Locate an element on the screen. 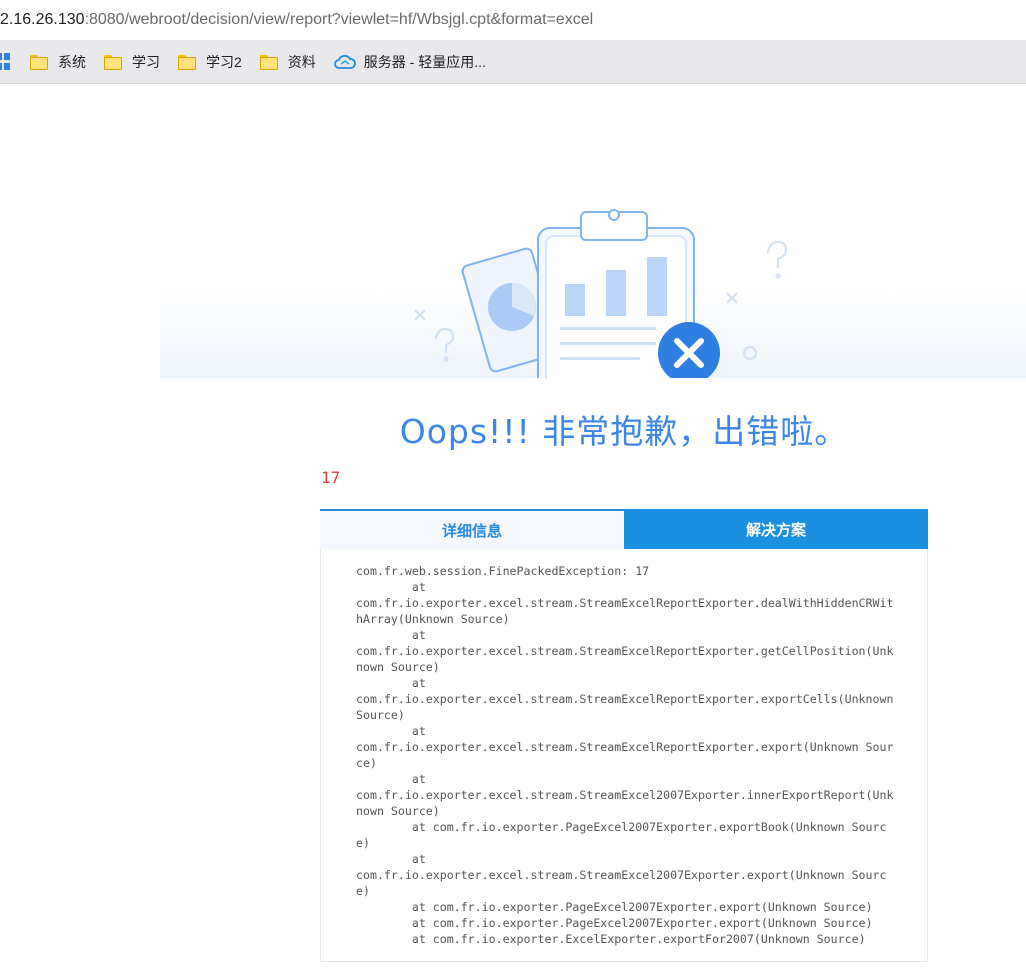  error-tabs: 详细信息 解决方案 is located at coordinates (624, 529).